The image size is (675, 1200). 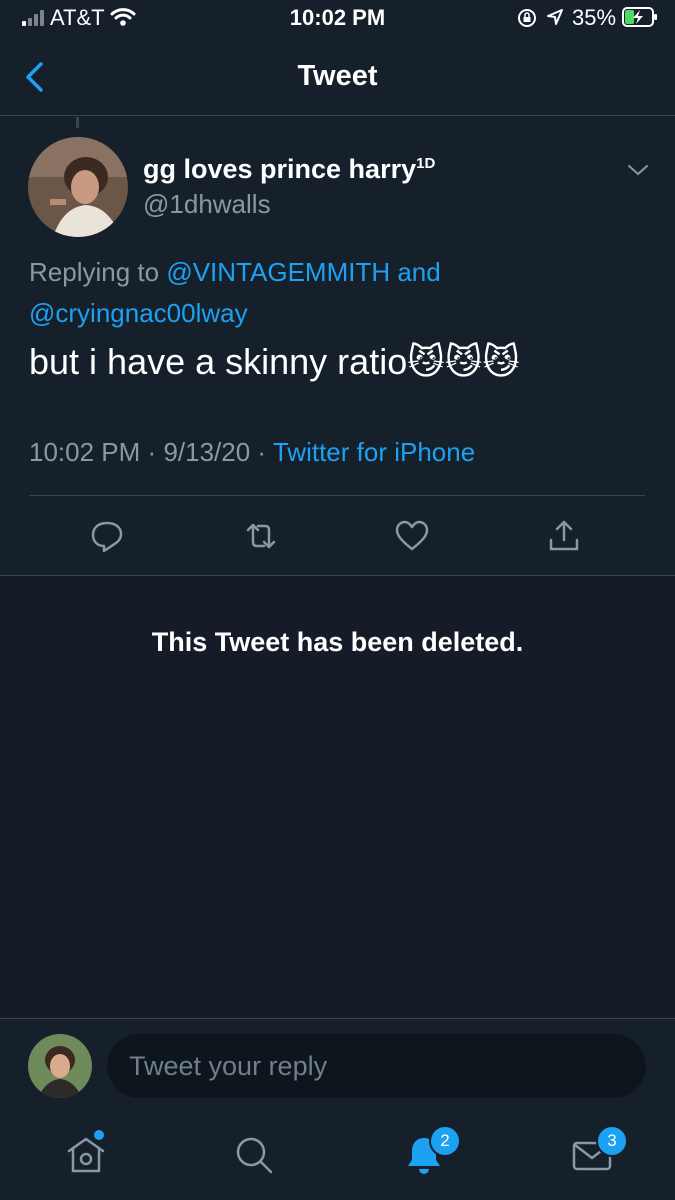 What do you see at coordinates (564, 536) in the screenshot?
I see `share-icon` at bounding box center [564, 536].